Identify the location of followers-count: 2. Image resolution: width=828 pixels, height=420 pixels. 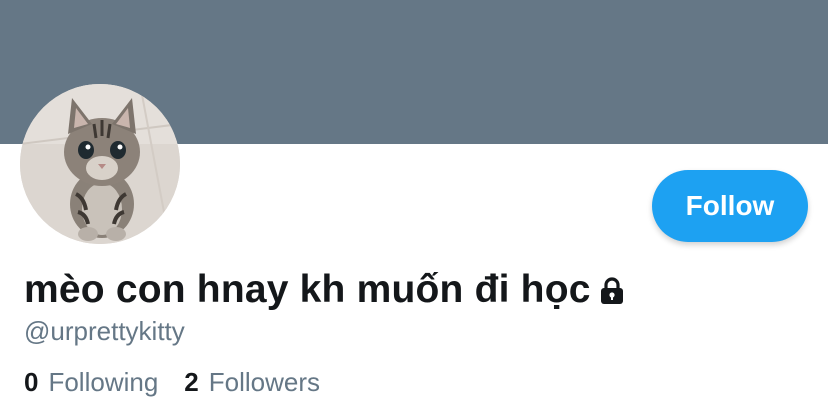
(191, 382).